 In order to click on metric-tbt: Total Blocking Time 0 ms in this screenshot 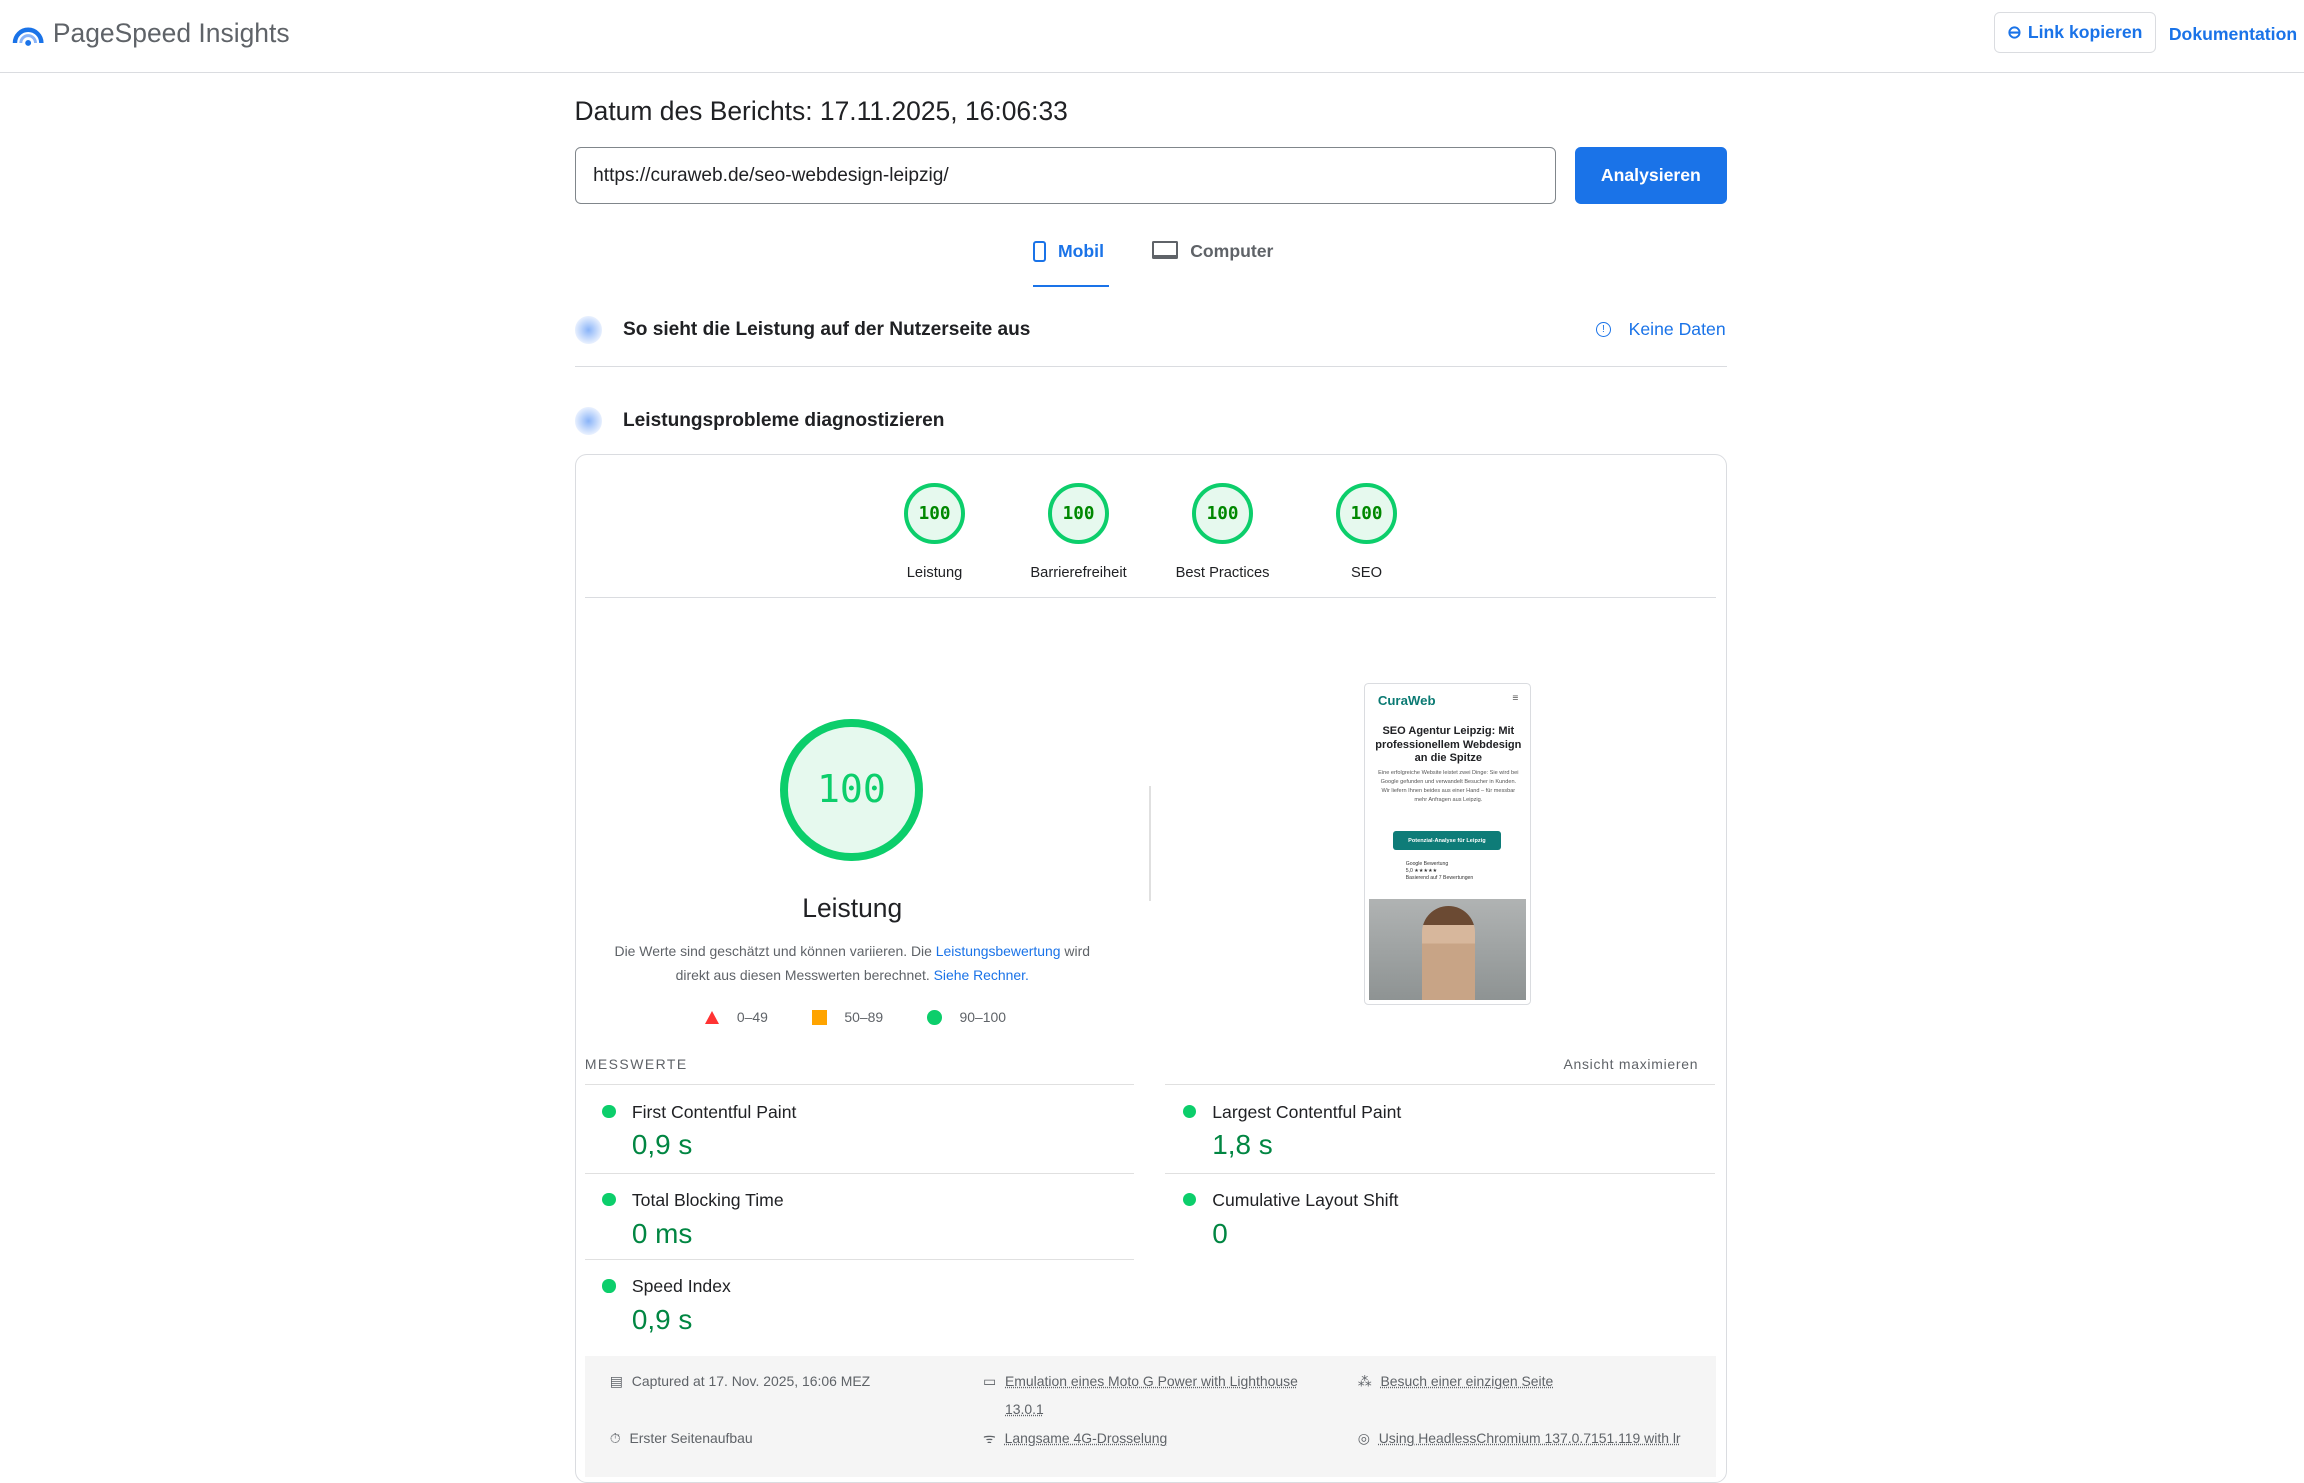, I will do `click(859, 1216)`.